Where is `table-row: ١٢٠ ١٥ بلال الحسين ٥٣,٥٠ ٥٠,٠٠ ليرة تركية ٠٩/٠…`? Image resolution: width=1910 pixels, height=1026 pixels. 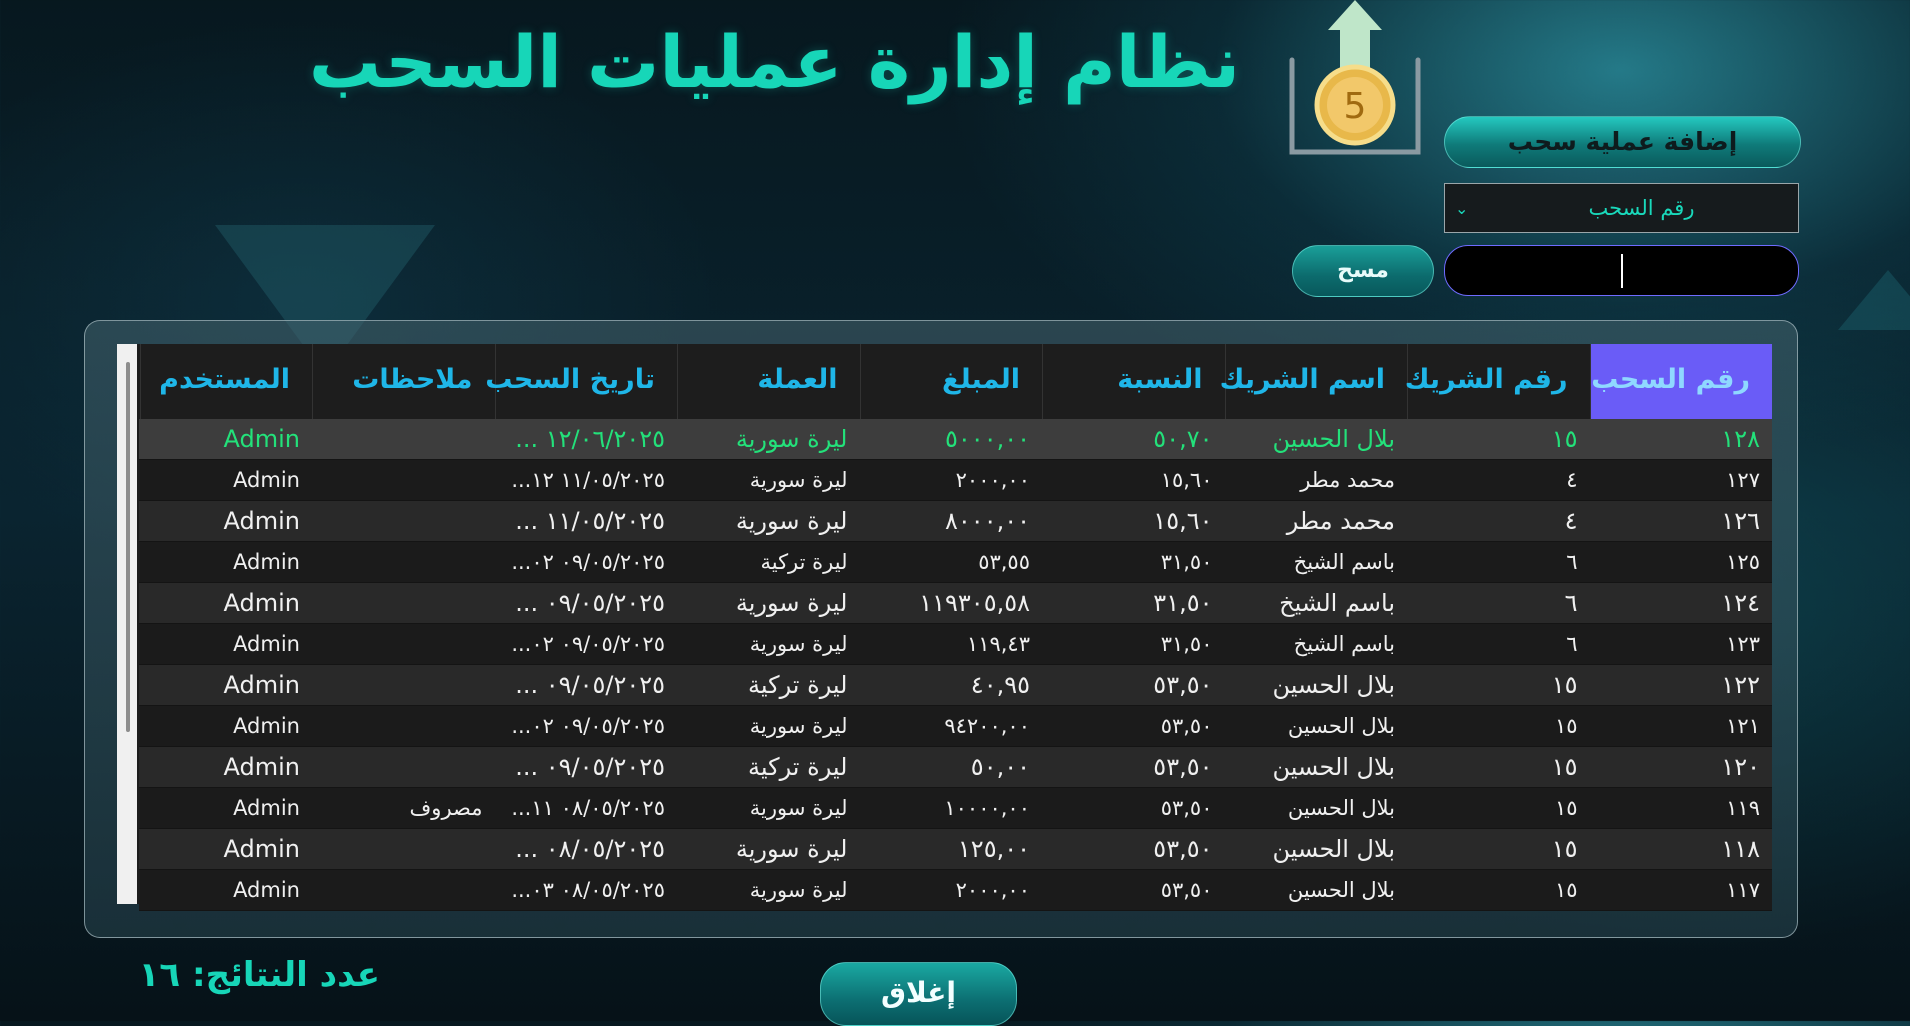 table-row: ١٢٠ ١٥ بلال الحسين ٥٣,٥٠ ٥٠,٠٠ ليرة تركية ٠٩/٠… is located at coordinates (955, 767).